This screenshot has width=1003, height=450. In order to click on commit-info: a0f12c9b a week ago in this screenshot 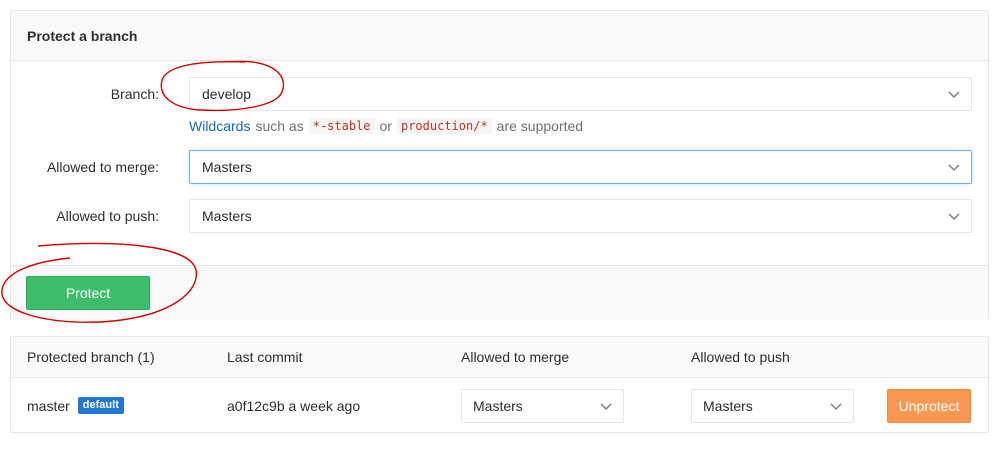, I will do `click(294, 405)`.